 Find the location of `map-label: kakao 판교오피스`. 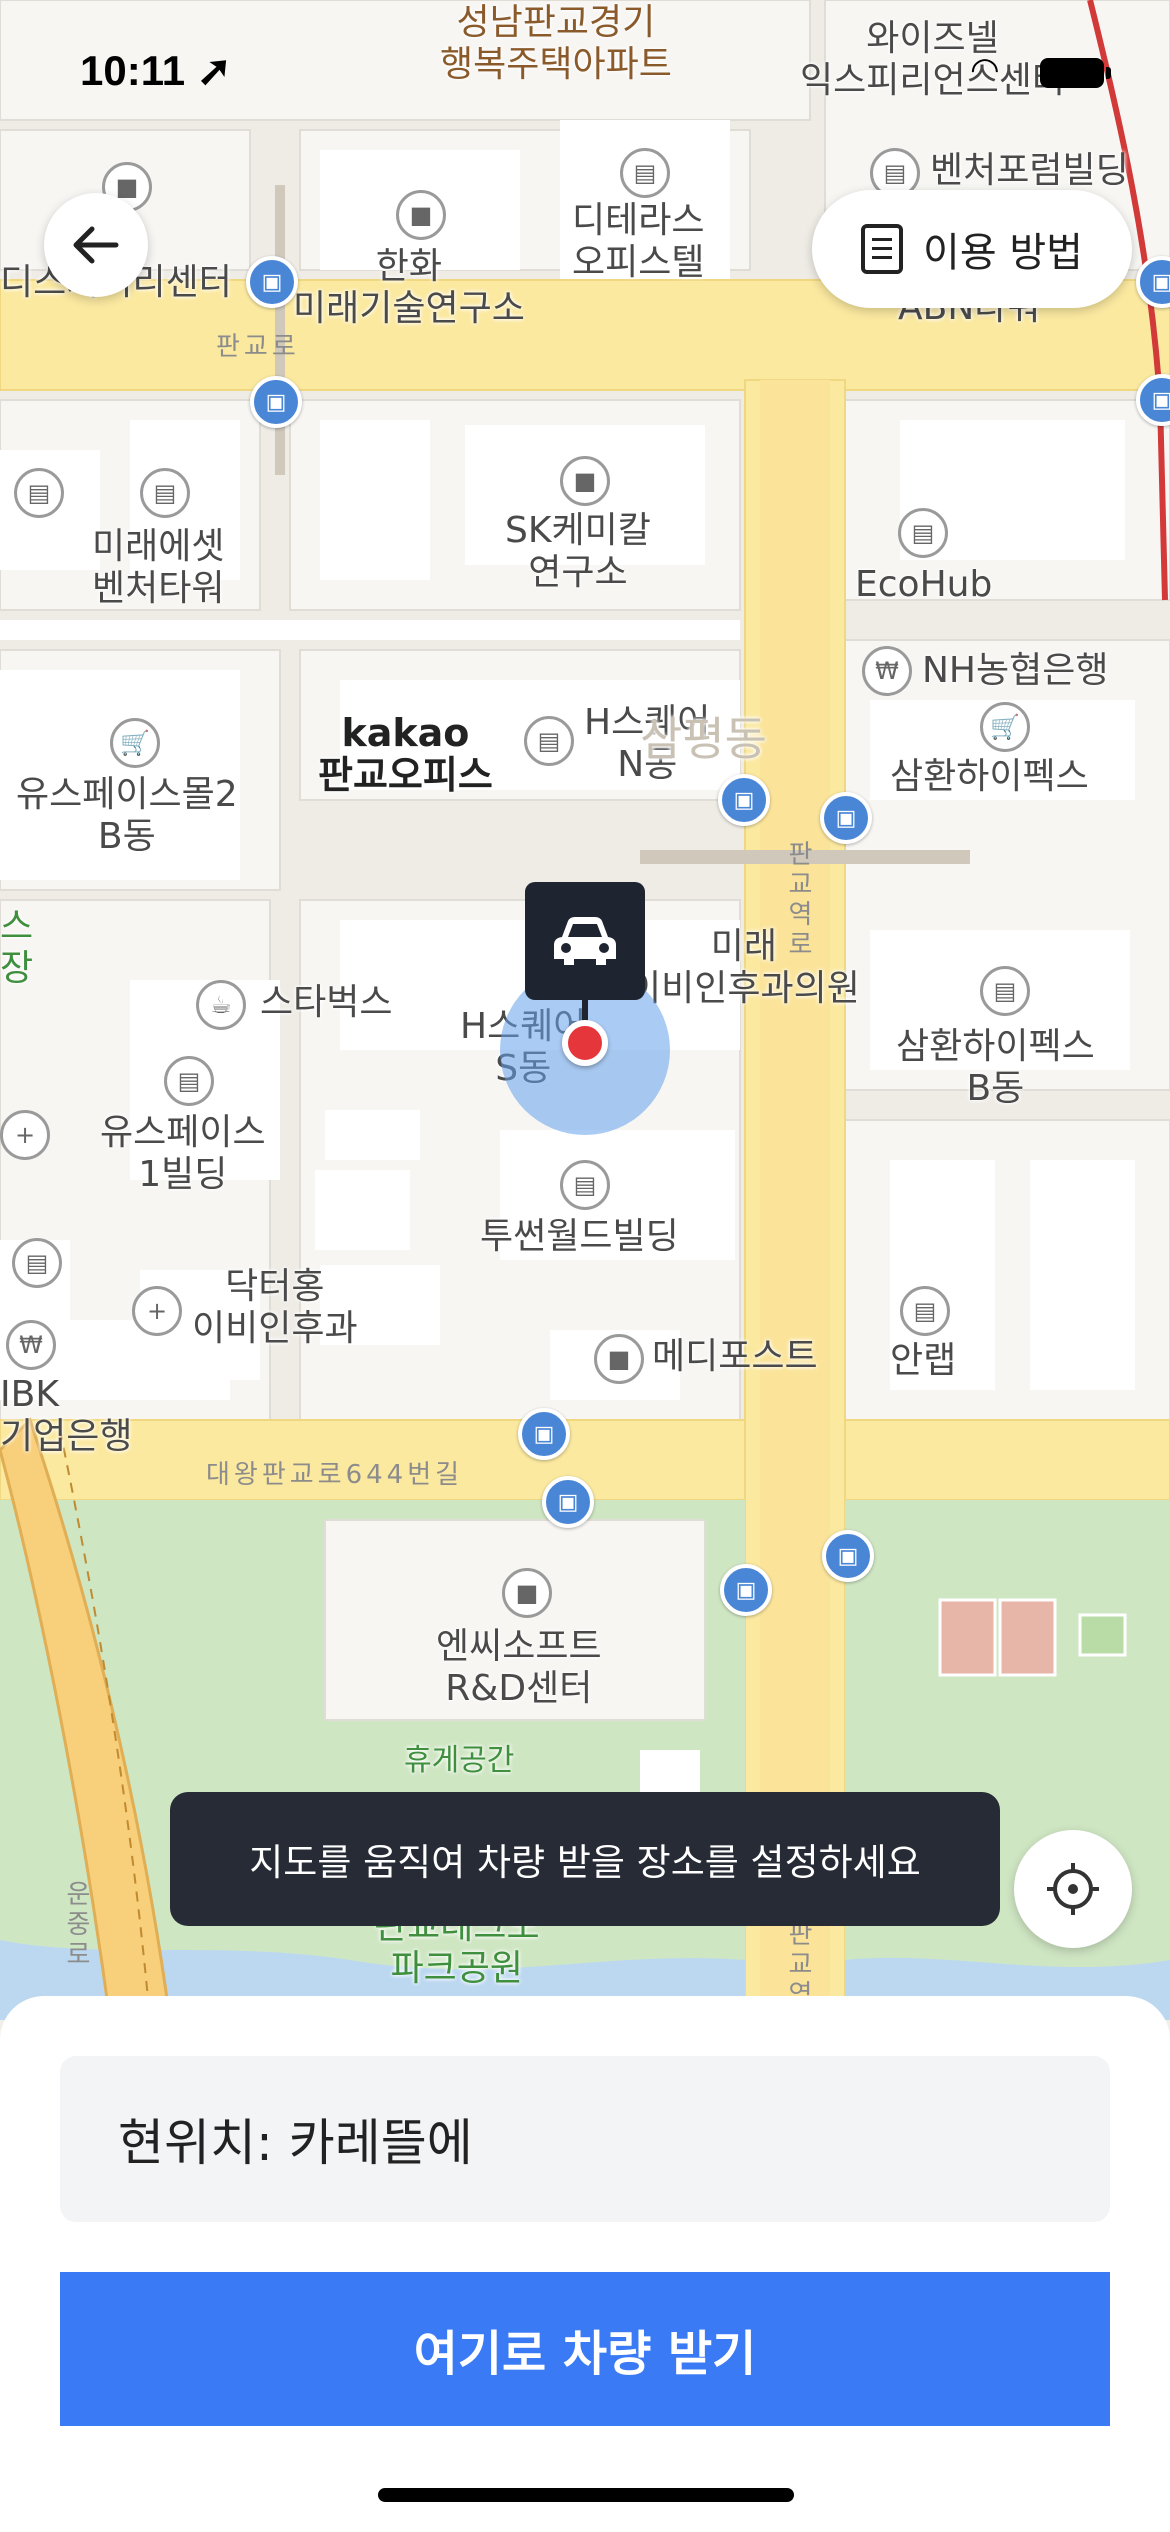

map-label: kakao 판교오피스 is located at coordinates (405, 754).